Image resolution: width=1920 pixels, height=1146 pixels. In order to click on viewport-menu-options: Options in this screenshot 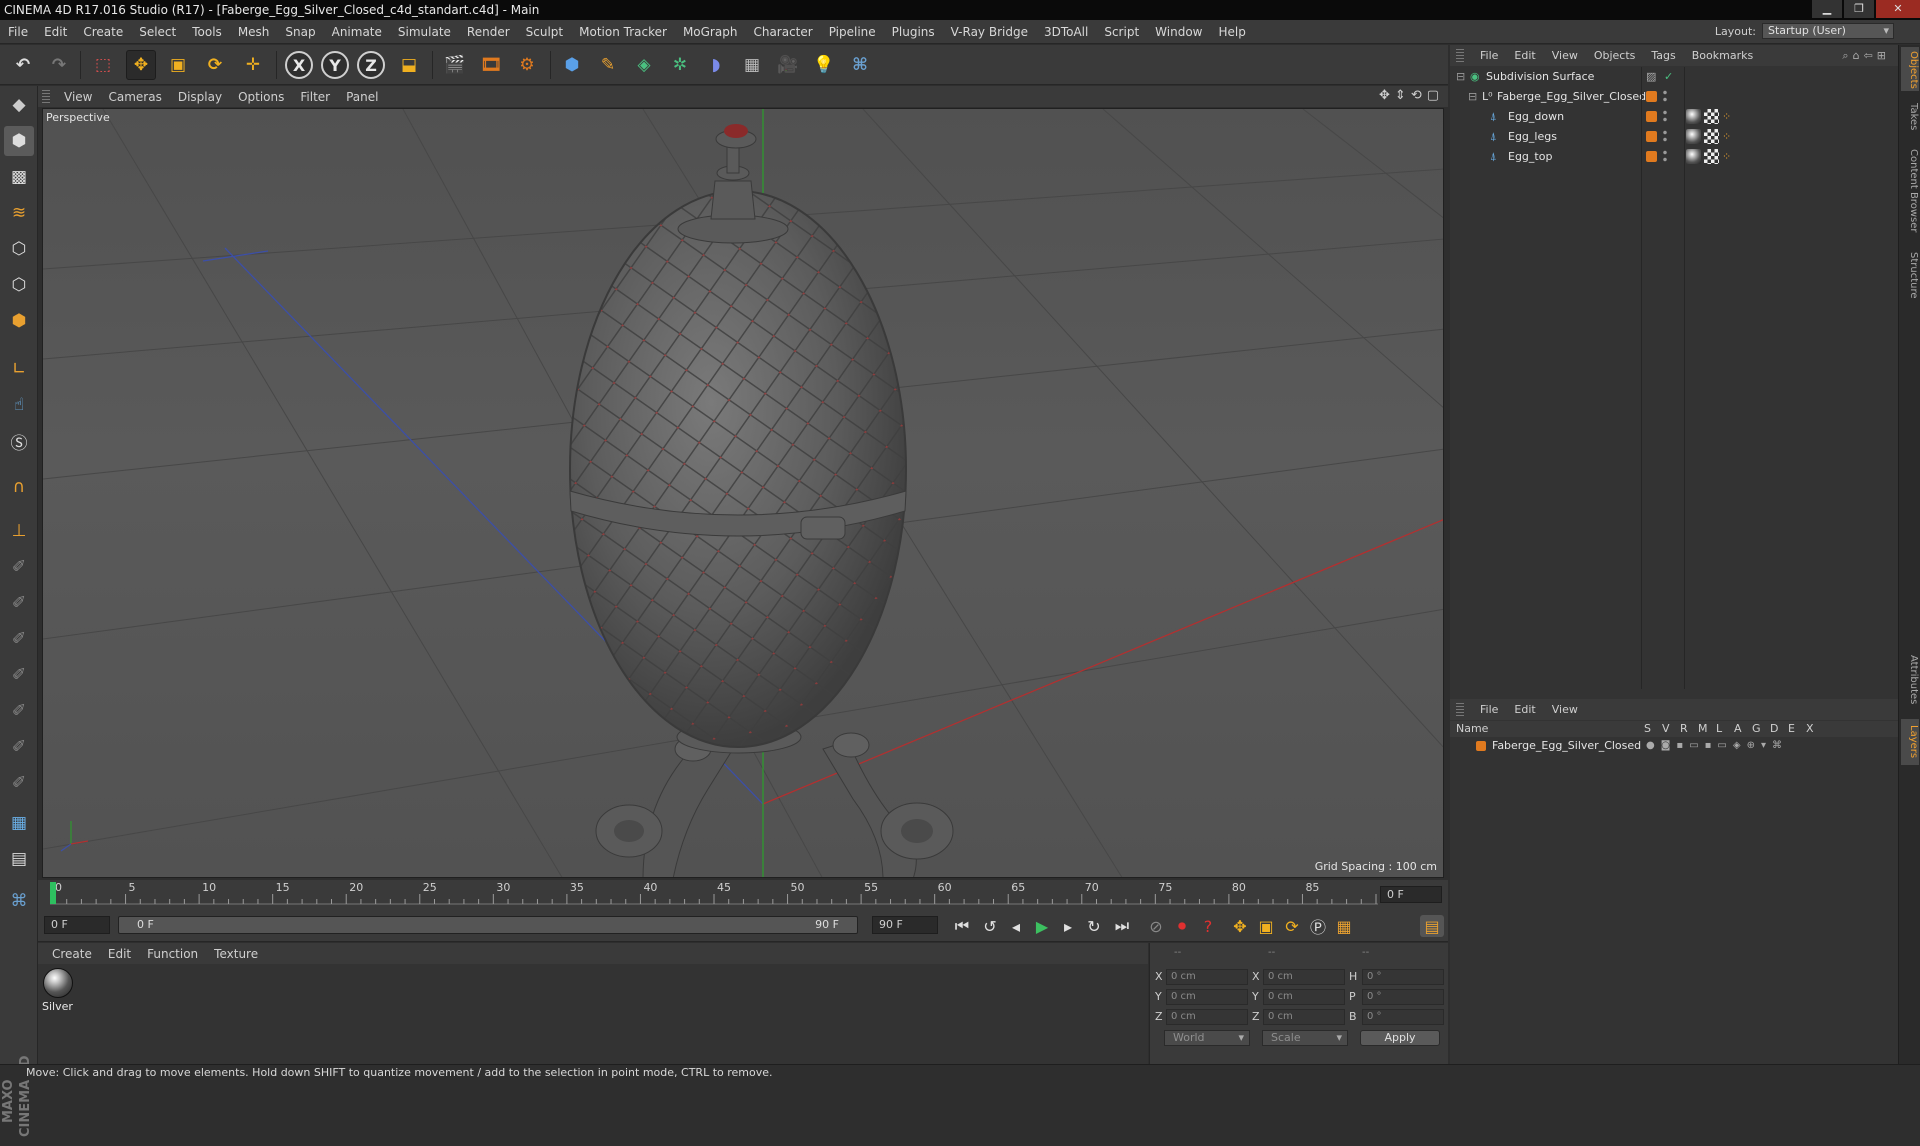, I will do `click(261, 97)`.